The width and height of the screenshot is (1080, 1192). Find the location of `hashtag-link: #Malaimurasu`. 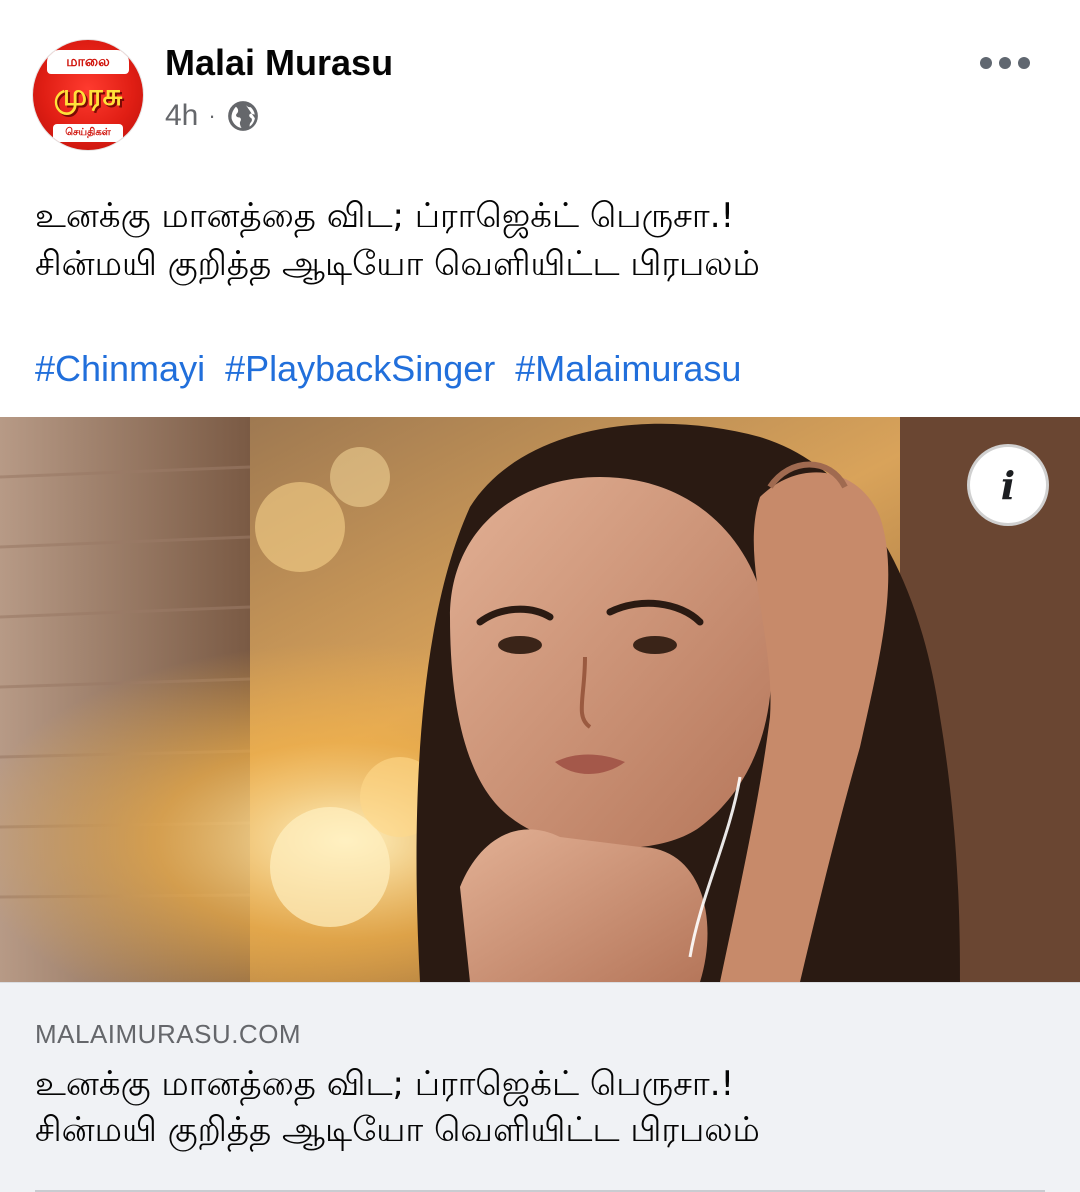

hashtag-link: #Malaimurasu is located at coordinates (628, 368).